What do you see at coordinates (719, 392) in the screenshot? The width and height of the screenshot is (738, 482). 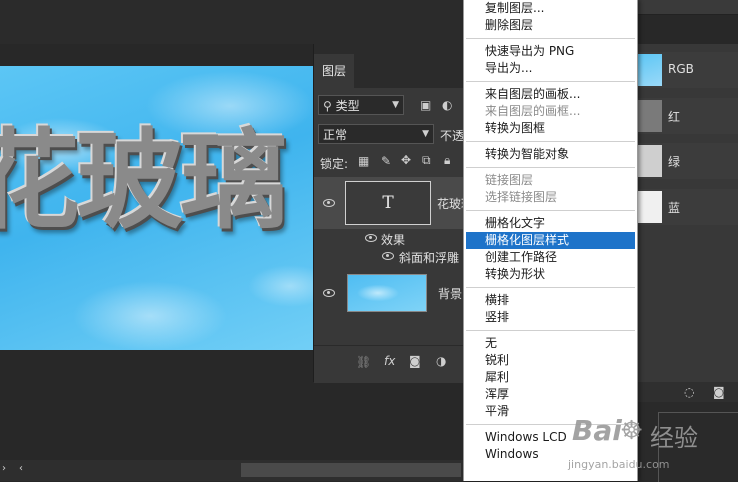 I see `save-selection-icon: ◙` at bounding box center [719, 392].